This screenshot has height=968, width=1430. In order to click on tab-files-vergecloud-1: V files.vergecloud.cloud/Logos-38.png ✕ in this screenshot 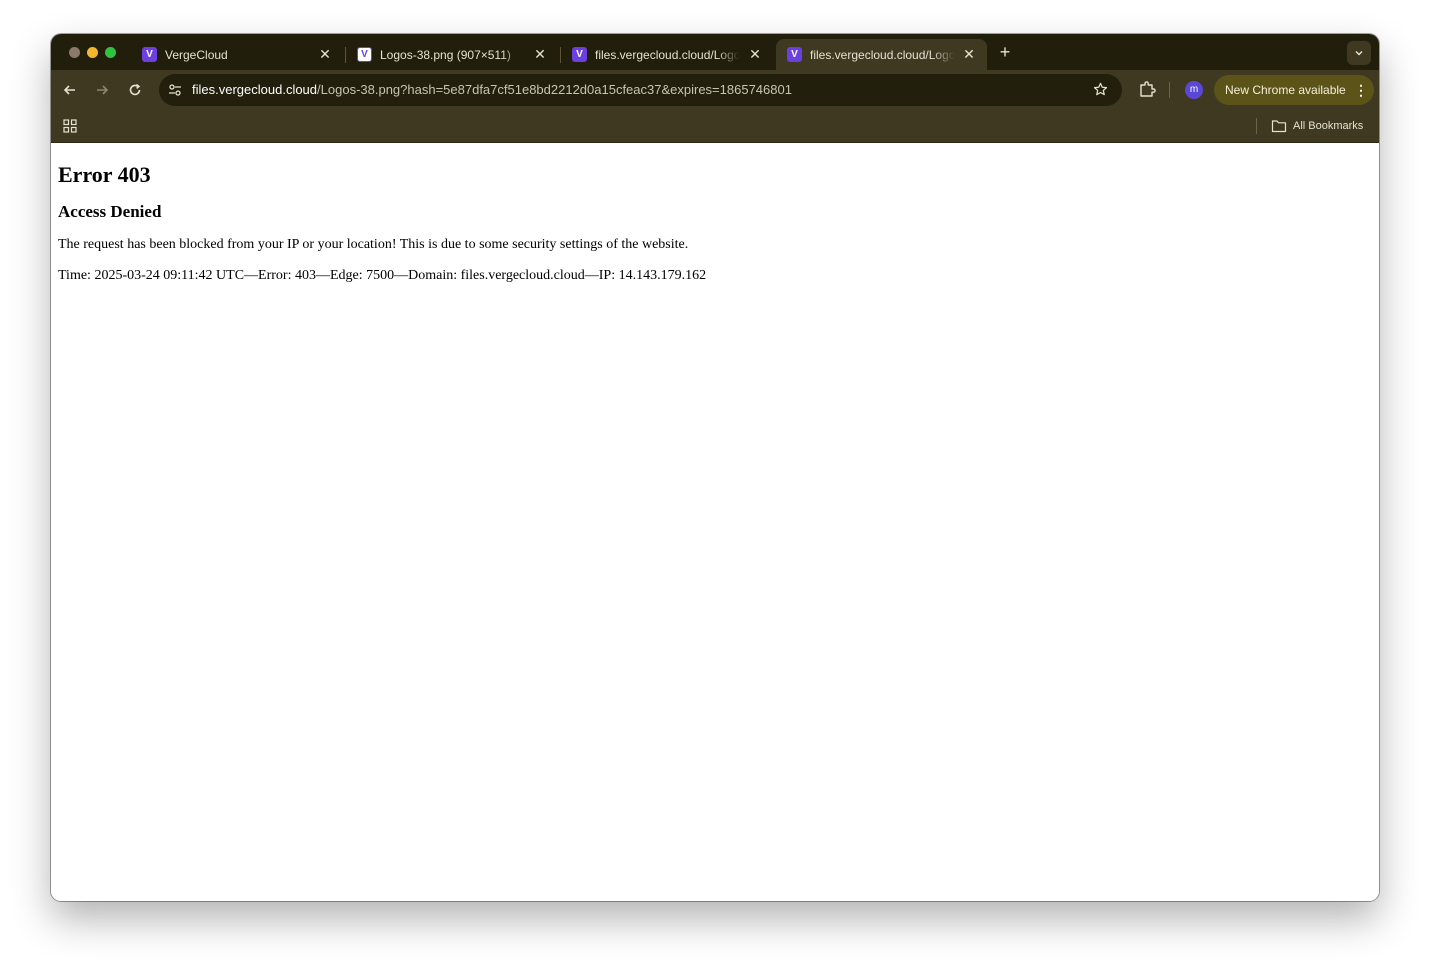, I will do `click(667, 54)`.